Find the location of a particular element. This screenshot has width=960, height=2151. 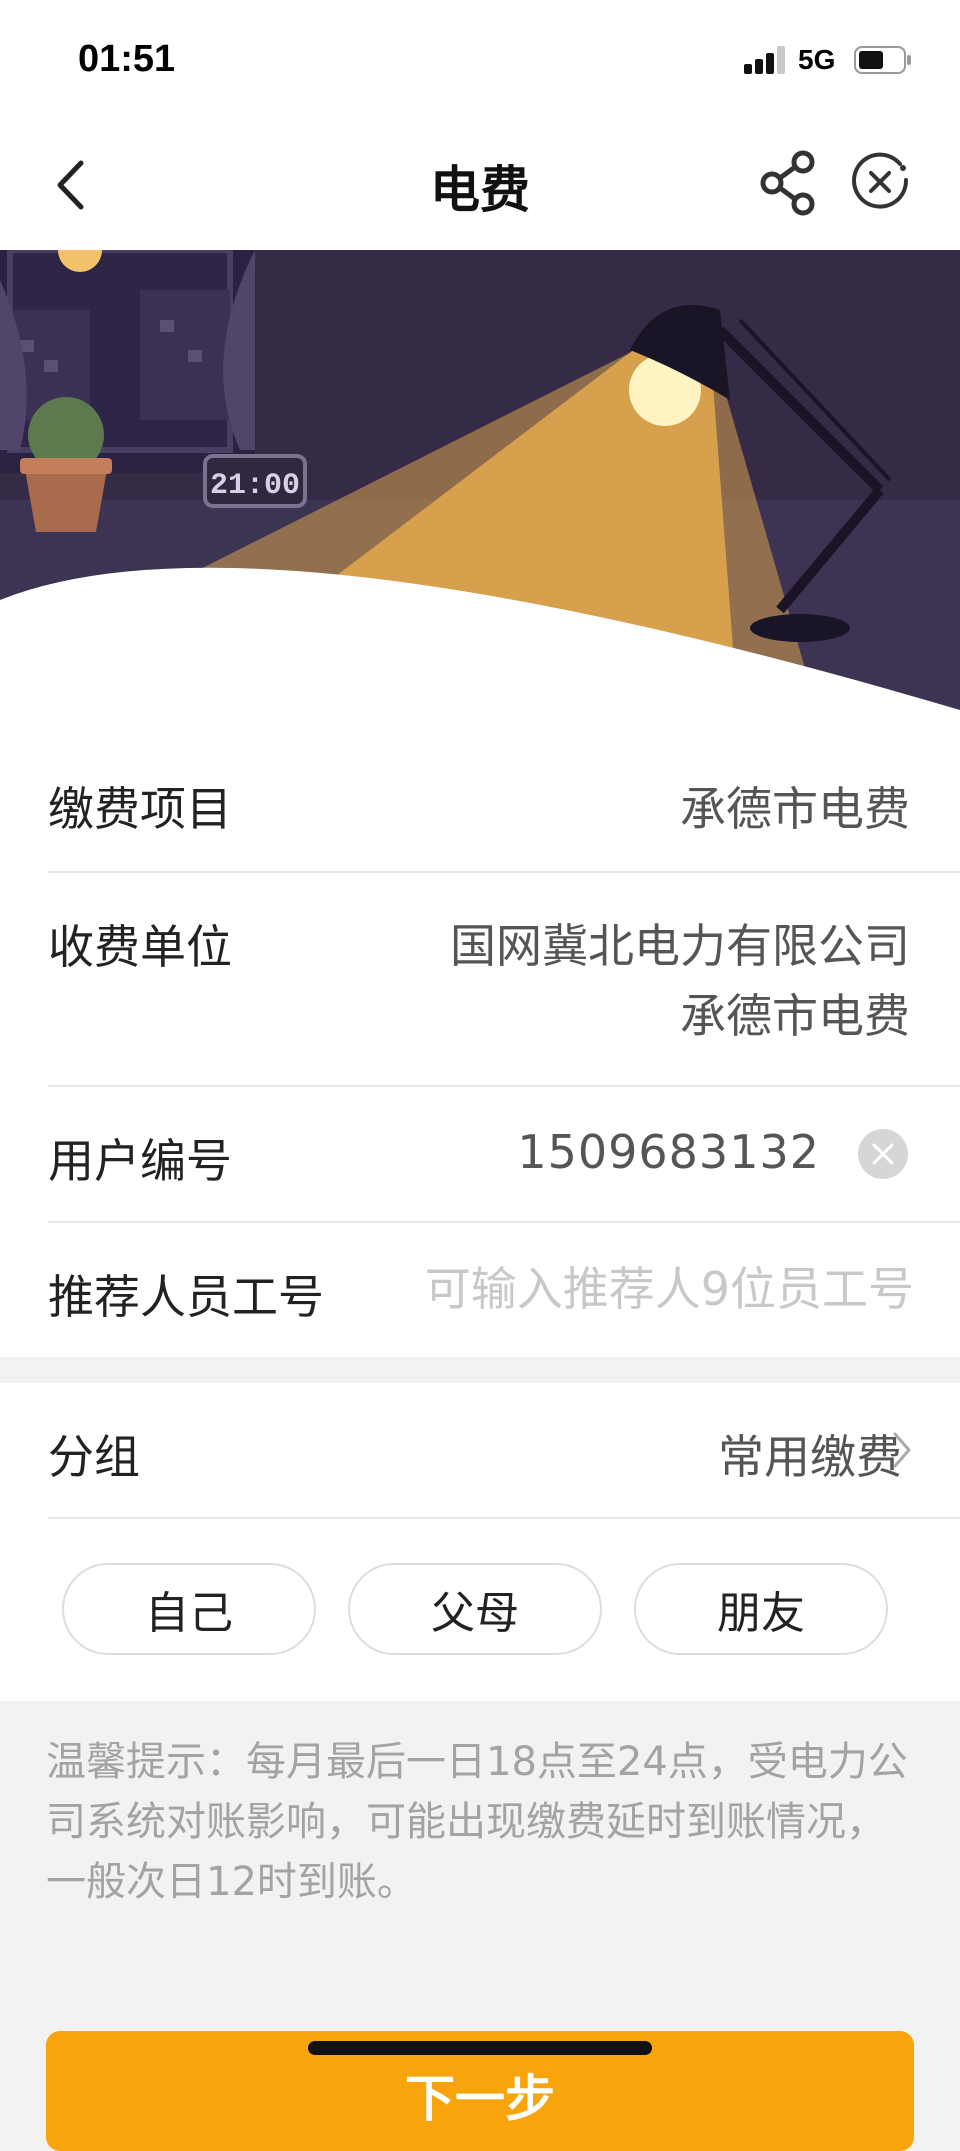

home-indicator is located at coordinates (480, 2048).